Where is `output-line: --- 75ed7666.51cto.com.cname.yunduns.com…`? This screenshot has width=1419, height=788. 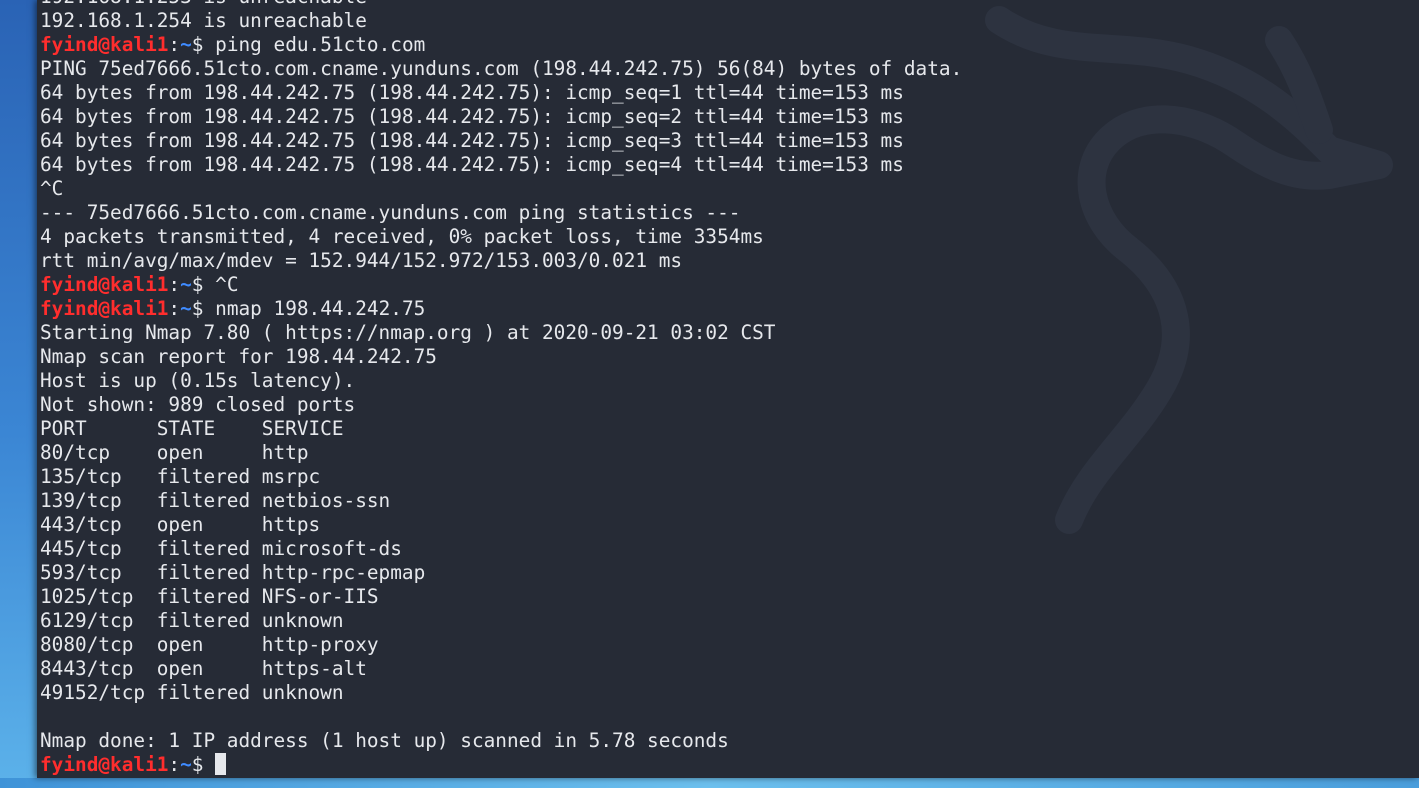 output-line: --- 75ed7666.51cto.com.cname.yunduns.com… is located at coordinates (390, 212).